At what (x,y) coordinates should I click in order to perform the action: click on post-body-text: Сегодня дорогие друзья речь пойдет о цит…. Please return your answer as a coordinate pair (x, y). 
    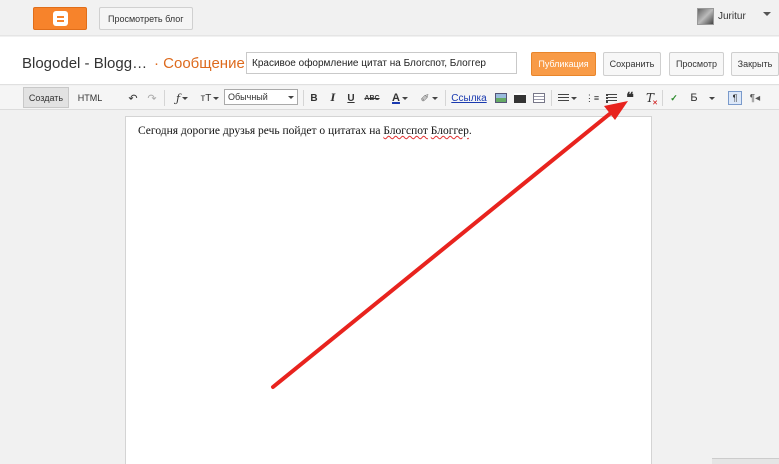
    Looking at the image, I should click on (305, 131).